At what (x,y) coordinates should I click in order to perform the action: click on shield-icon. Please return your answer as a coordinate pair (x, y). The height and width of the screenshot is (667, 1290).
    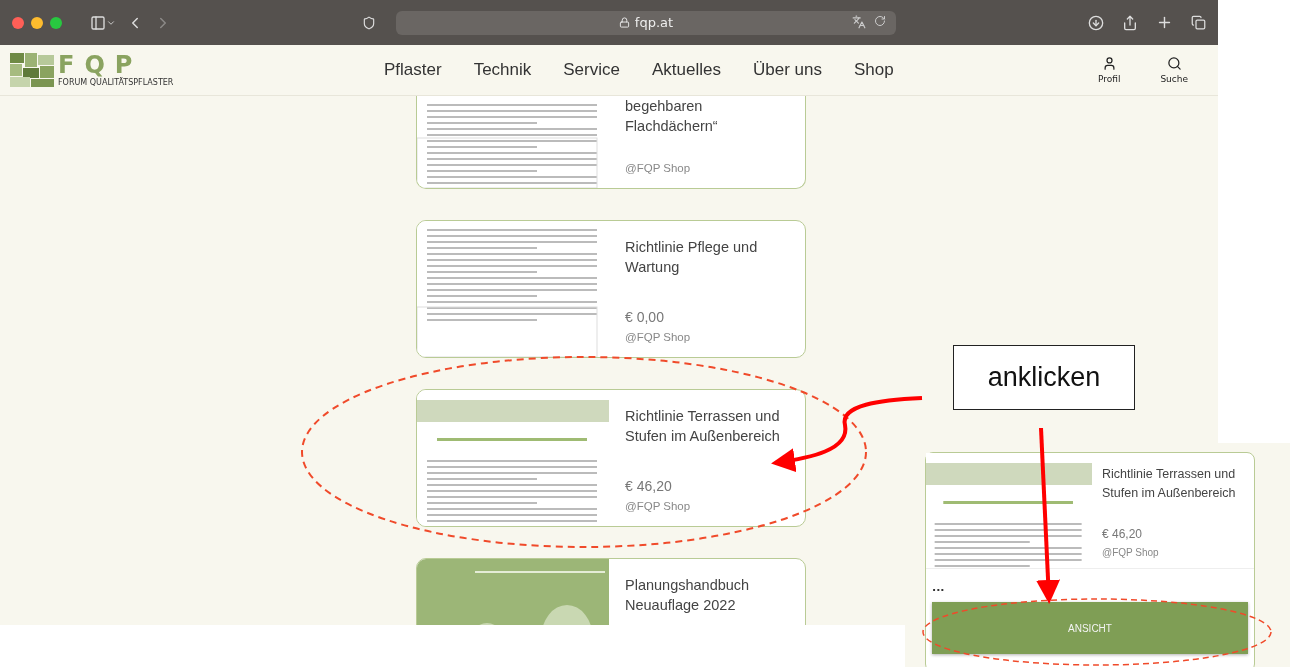
    Looking at the image, I should click on (369, 22).